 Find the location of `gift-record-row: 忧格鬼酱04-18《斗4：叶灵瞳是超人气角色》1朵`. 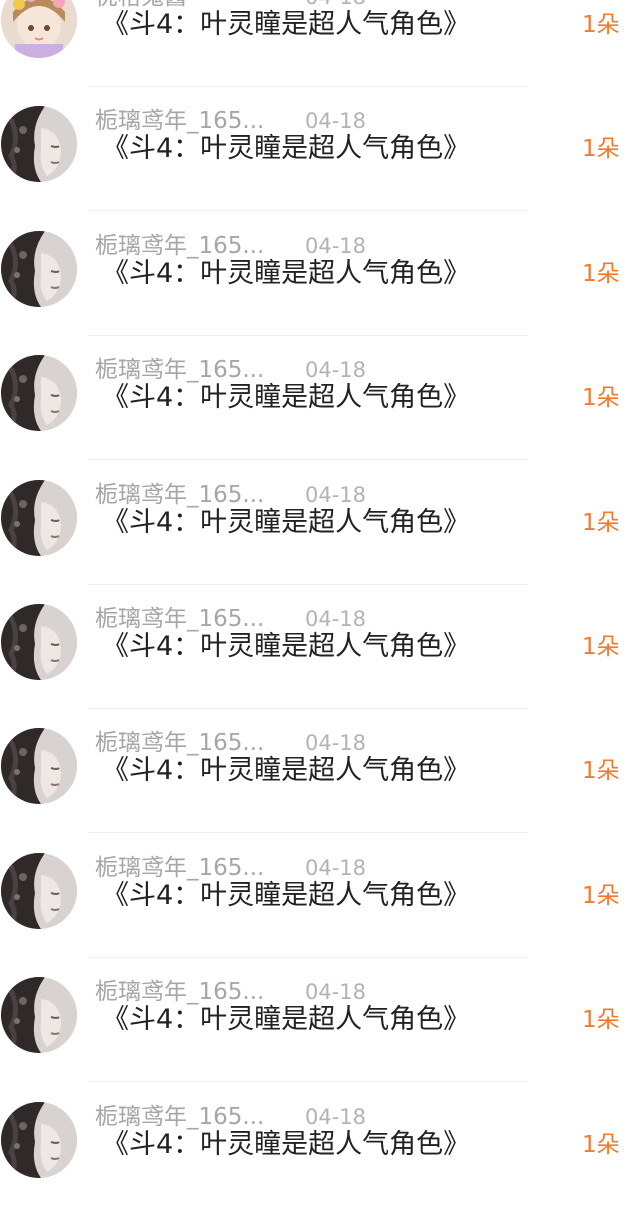

gift-record-row: 忧格鬼酱04-18《斗4：叶灵瞳是超人气角色》1朵 is located at coordinates (320, 53).